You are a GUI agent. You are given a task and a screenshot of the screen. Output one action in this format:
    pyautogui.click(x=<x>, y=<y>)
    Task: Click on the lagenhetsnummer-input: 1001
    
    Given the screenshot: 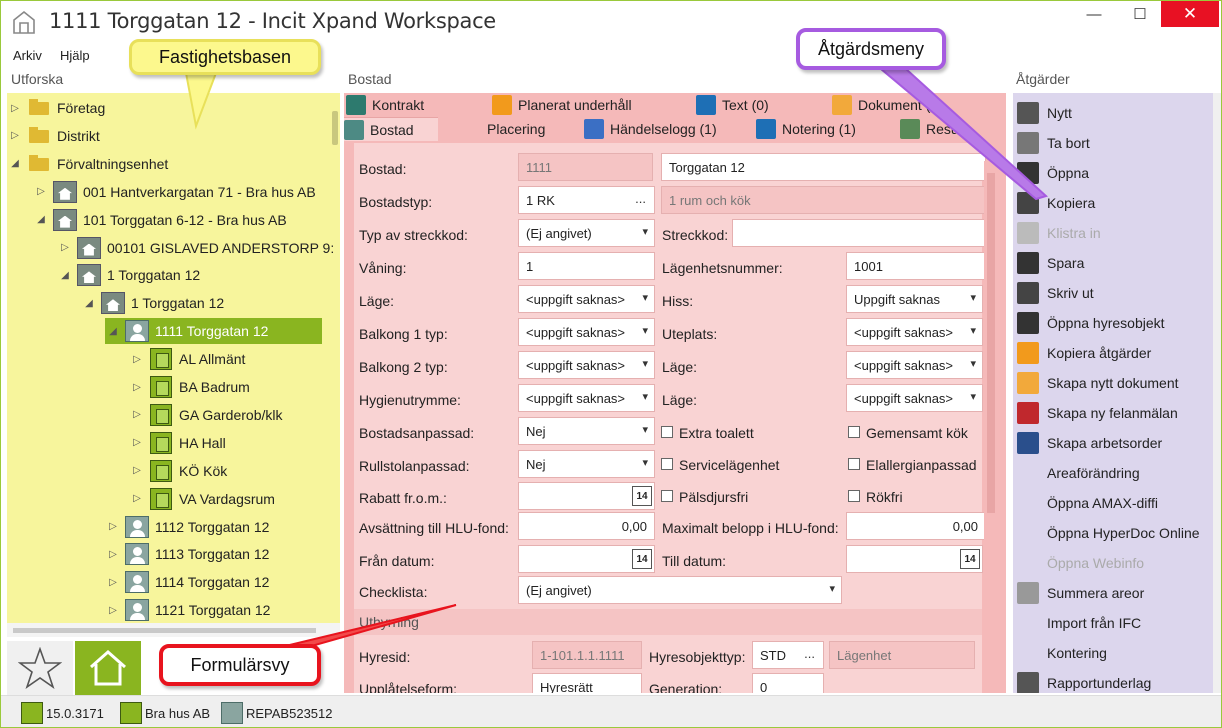 What is the action you would take?
    pyautogui.click(x=916, y=266)
    